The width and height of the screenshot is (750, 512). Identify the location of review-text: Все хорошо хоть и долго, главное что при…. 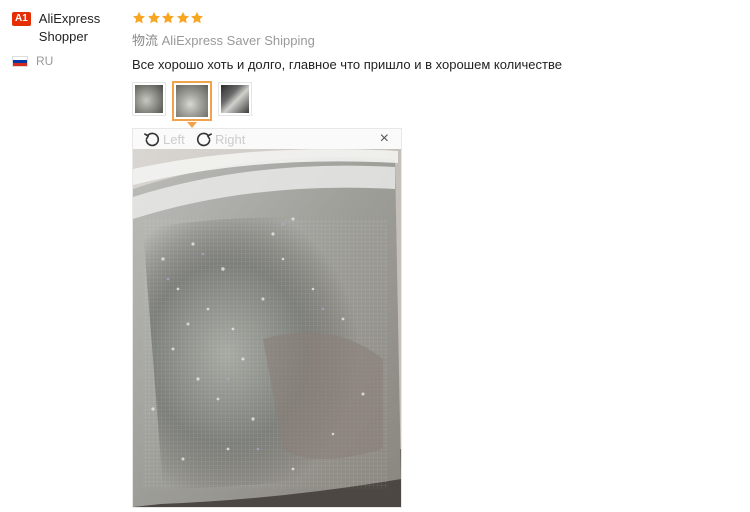
(347, 64).